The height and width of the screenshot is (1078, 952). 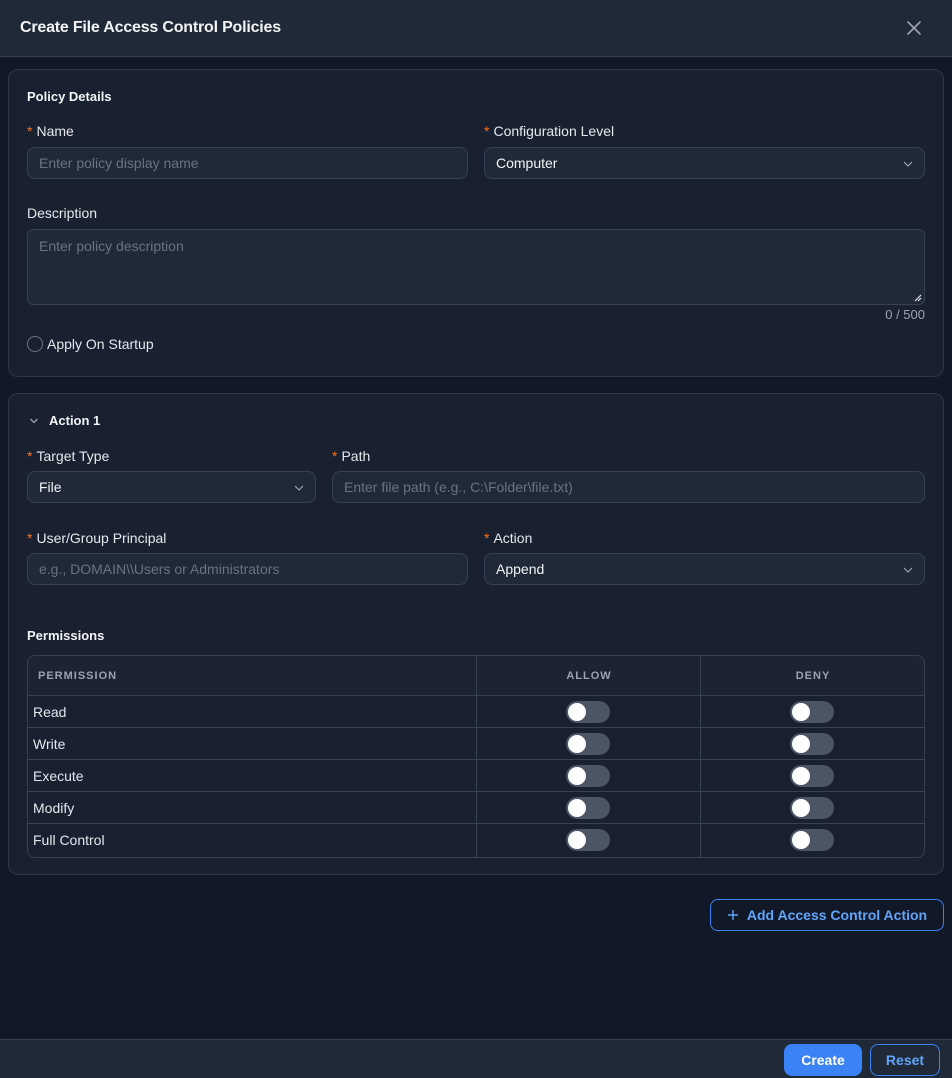 I want to click on apply-on-startup-label: Apply On Startup, so click(x=100, y=344).